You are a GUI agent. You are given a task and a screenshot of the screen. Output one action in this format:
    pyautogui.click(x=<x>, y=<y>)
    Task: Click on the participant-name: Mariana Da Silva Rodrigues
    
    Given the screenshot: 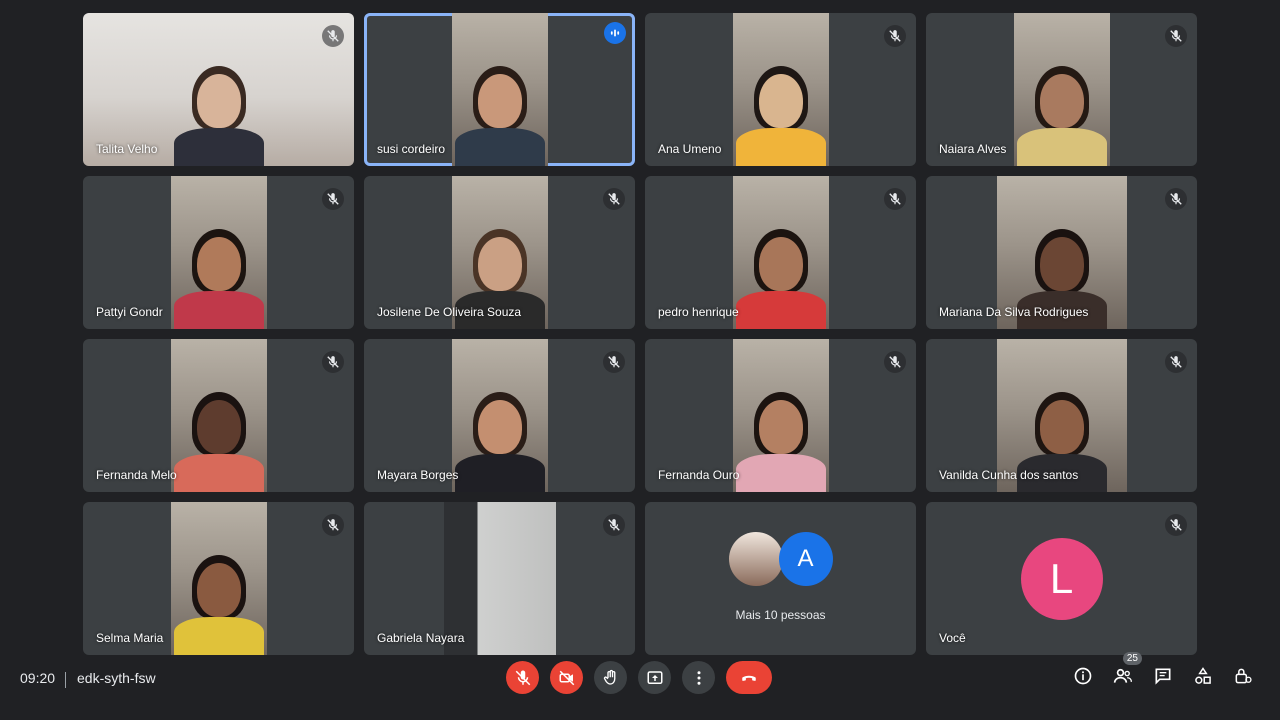 What is the action you would take?
    pyautogui.click(x=1014, y=312)
    